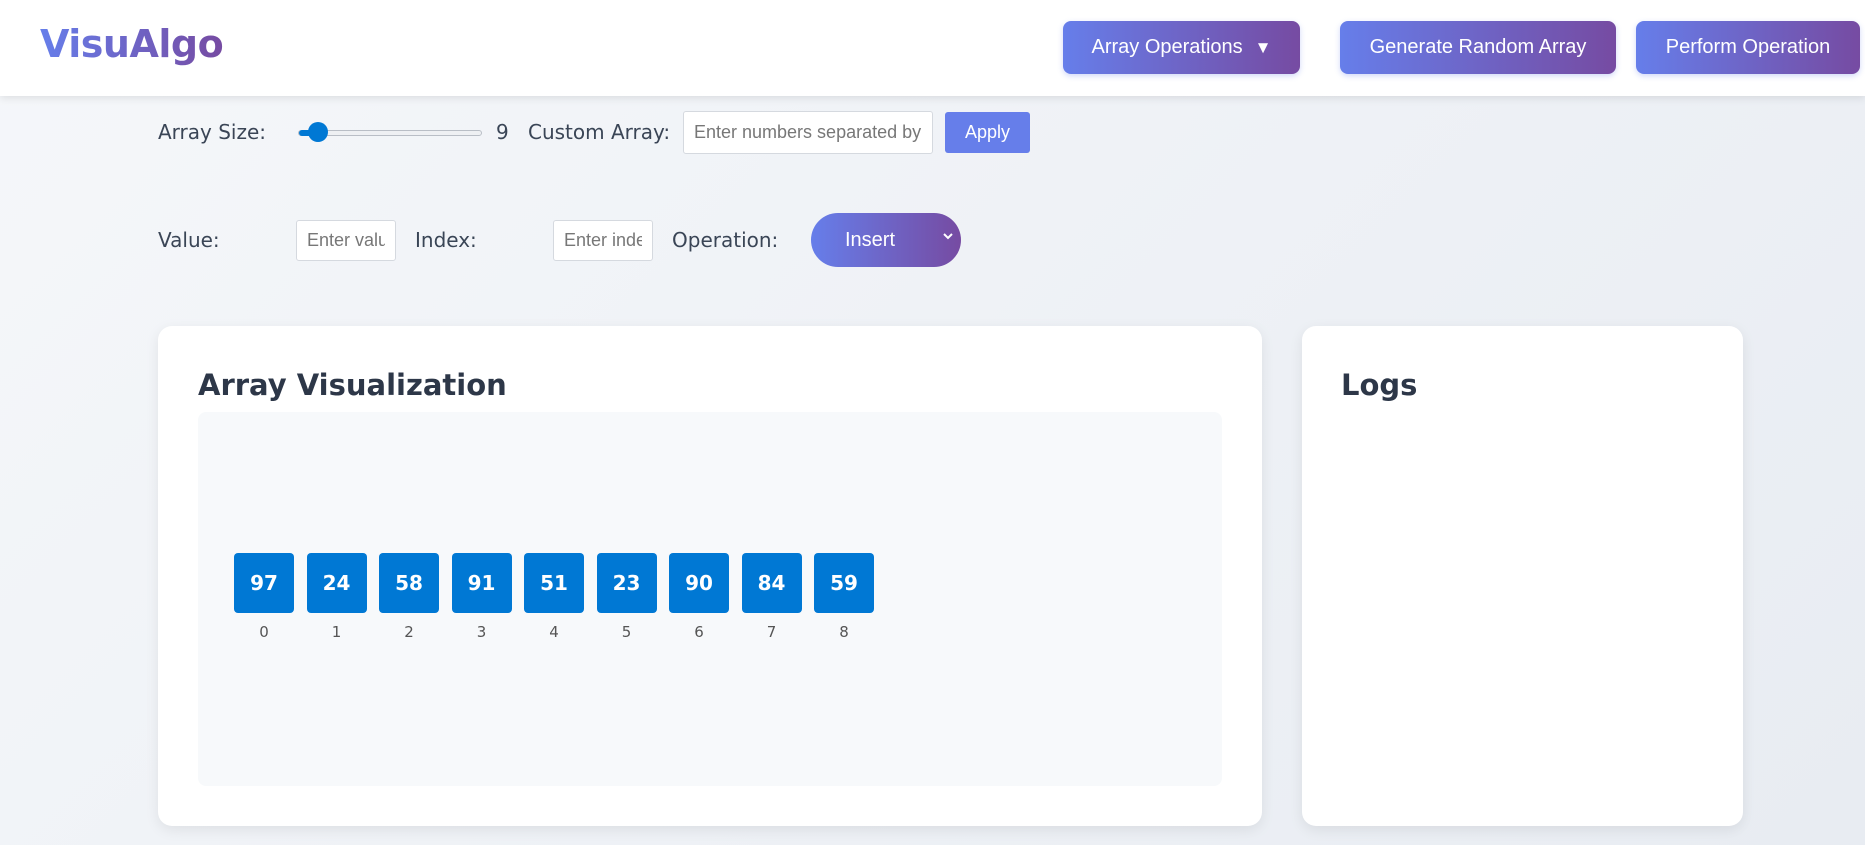  What do you see at coordinates (346, 240) in the screenshot?
I see `value-input` at bounding box center [346, 240].